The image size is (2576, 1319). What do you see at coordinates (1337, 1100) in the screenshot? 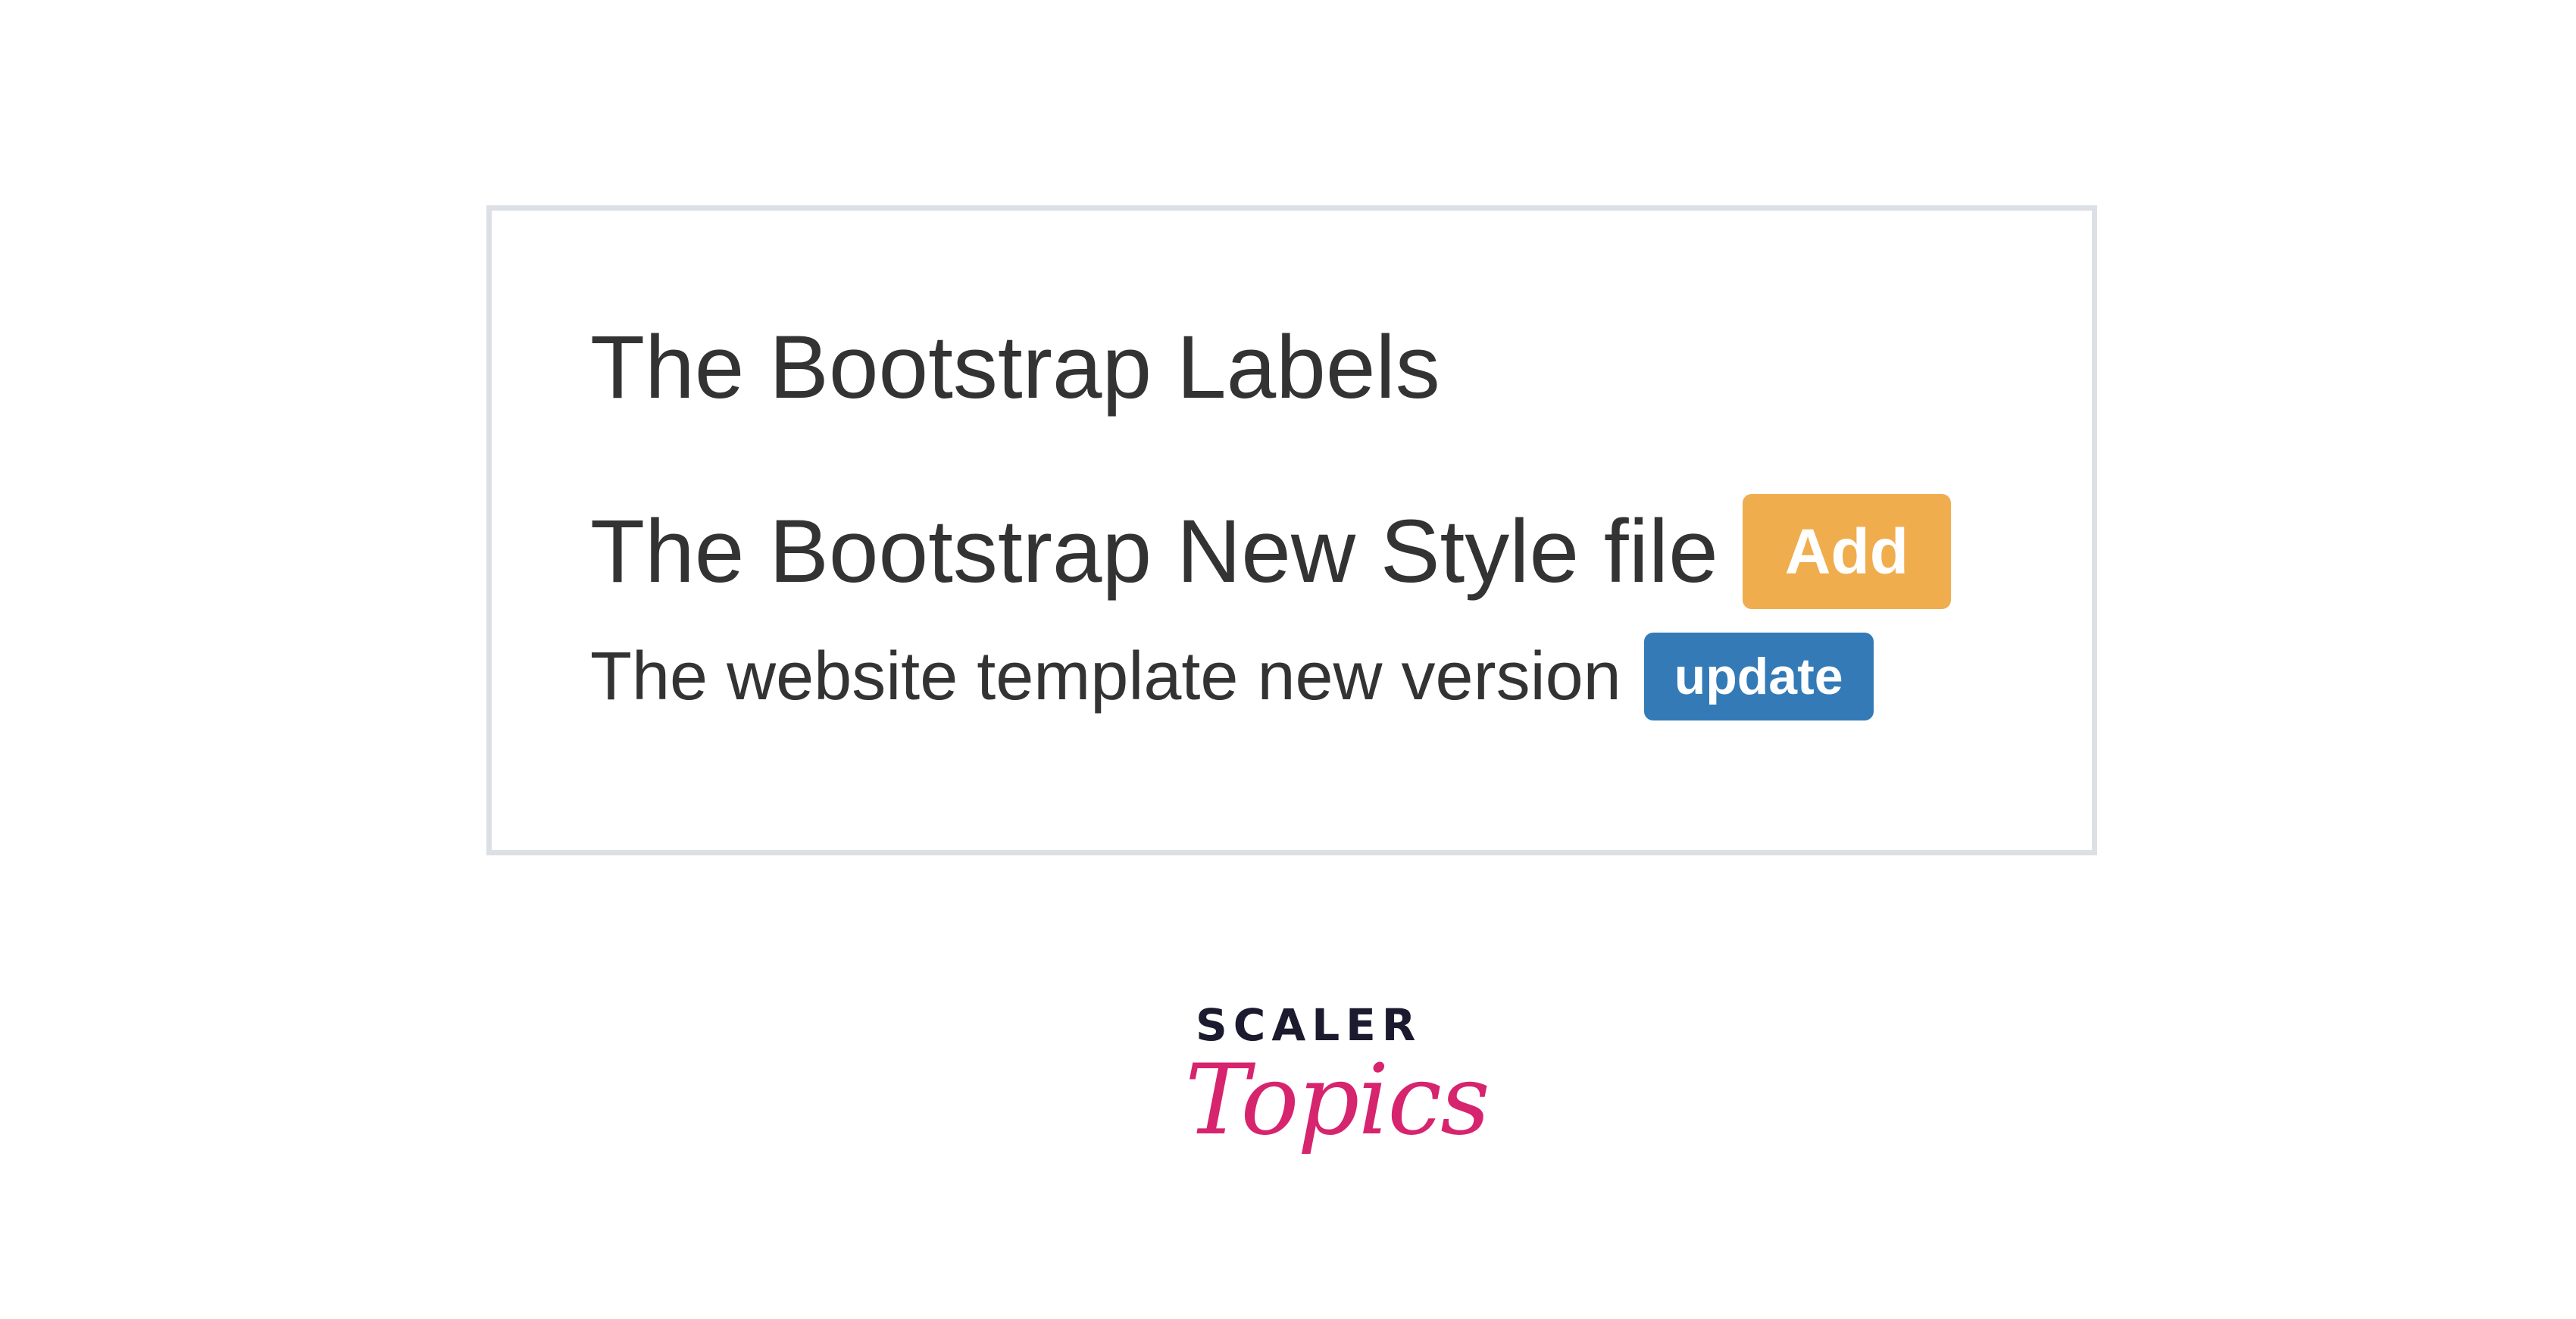
I see `logo-topics-text: Topics` at bounding box center [1337, 1100].